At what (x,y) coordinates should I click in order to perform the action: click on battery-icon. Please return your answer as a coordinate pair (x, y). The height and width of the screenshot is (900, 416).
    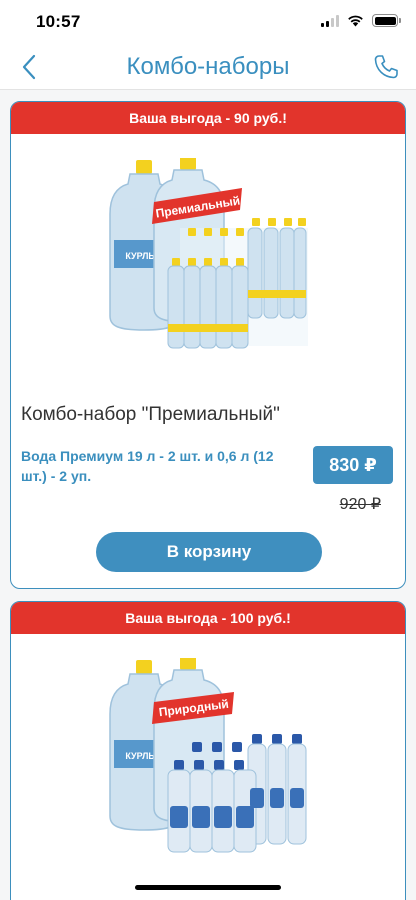
    Looking at the image, I should click on (386, 20).